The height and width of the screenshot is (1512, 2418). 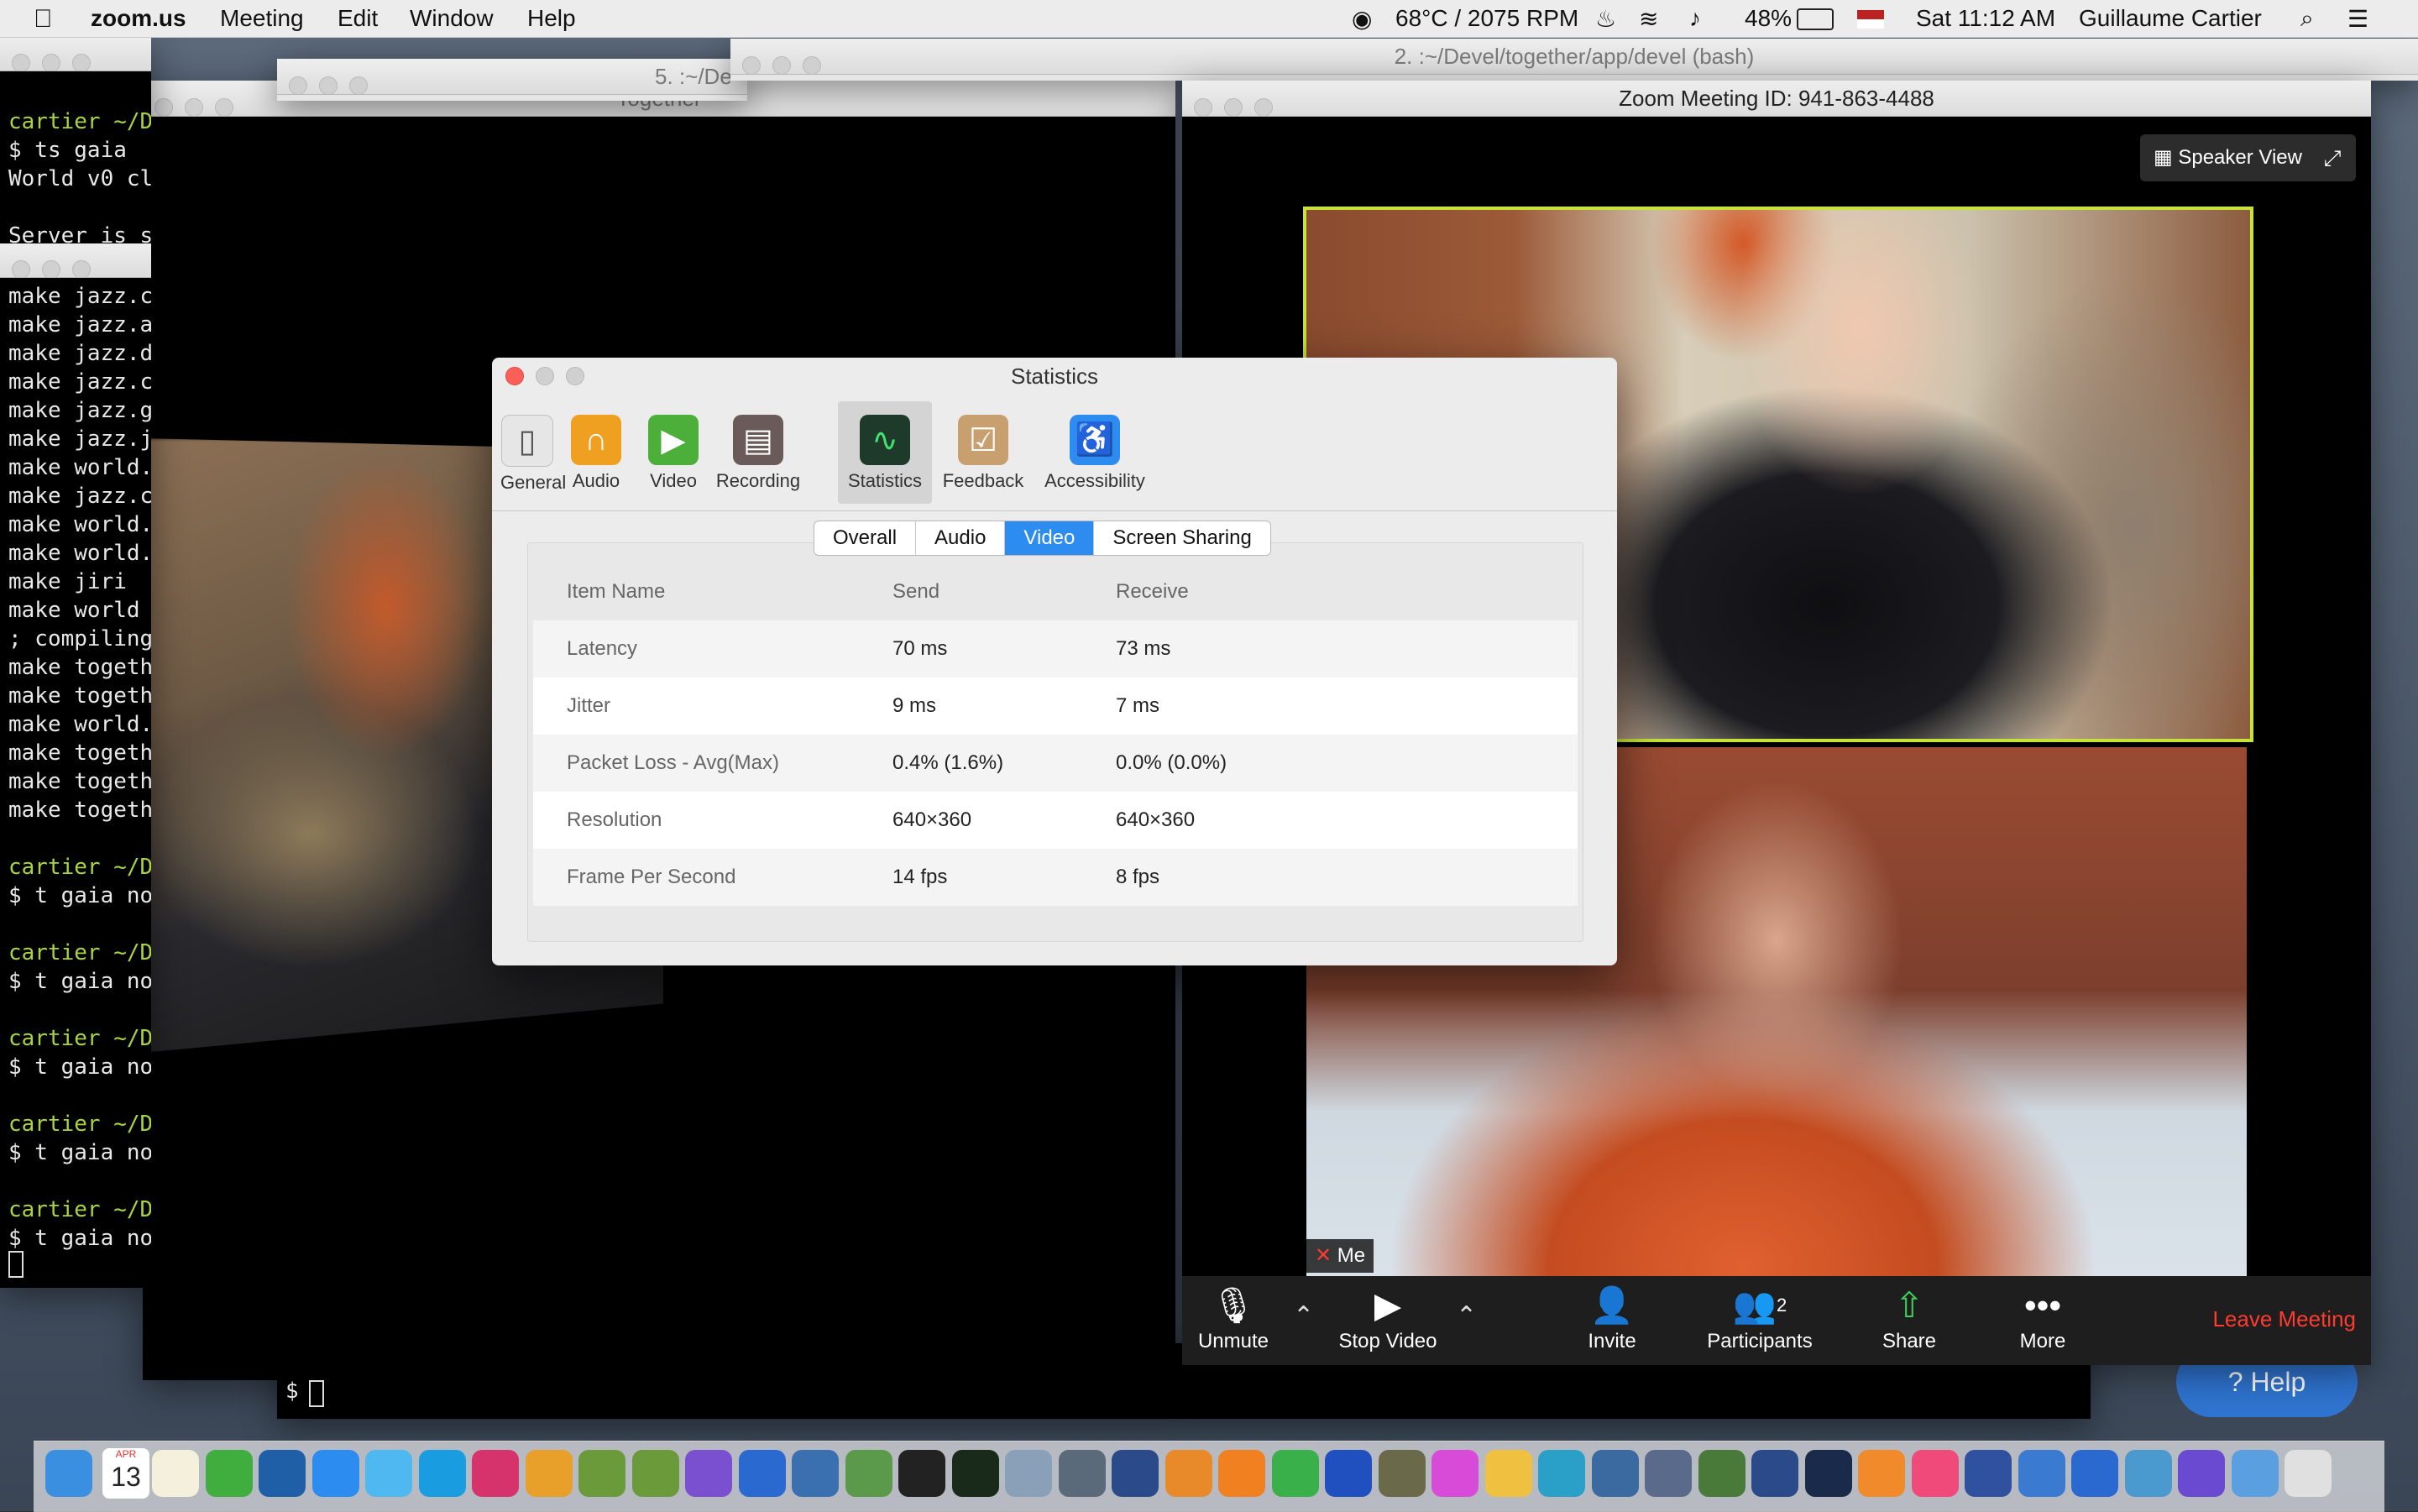 What do you see at coordinates (885, 452) in the screenshot?
I see `tab-statistics: ∿ Statistics` at bounding box center [885, 452].